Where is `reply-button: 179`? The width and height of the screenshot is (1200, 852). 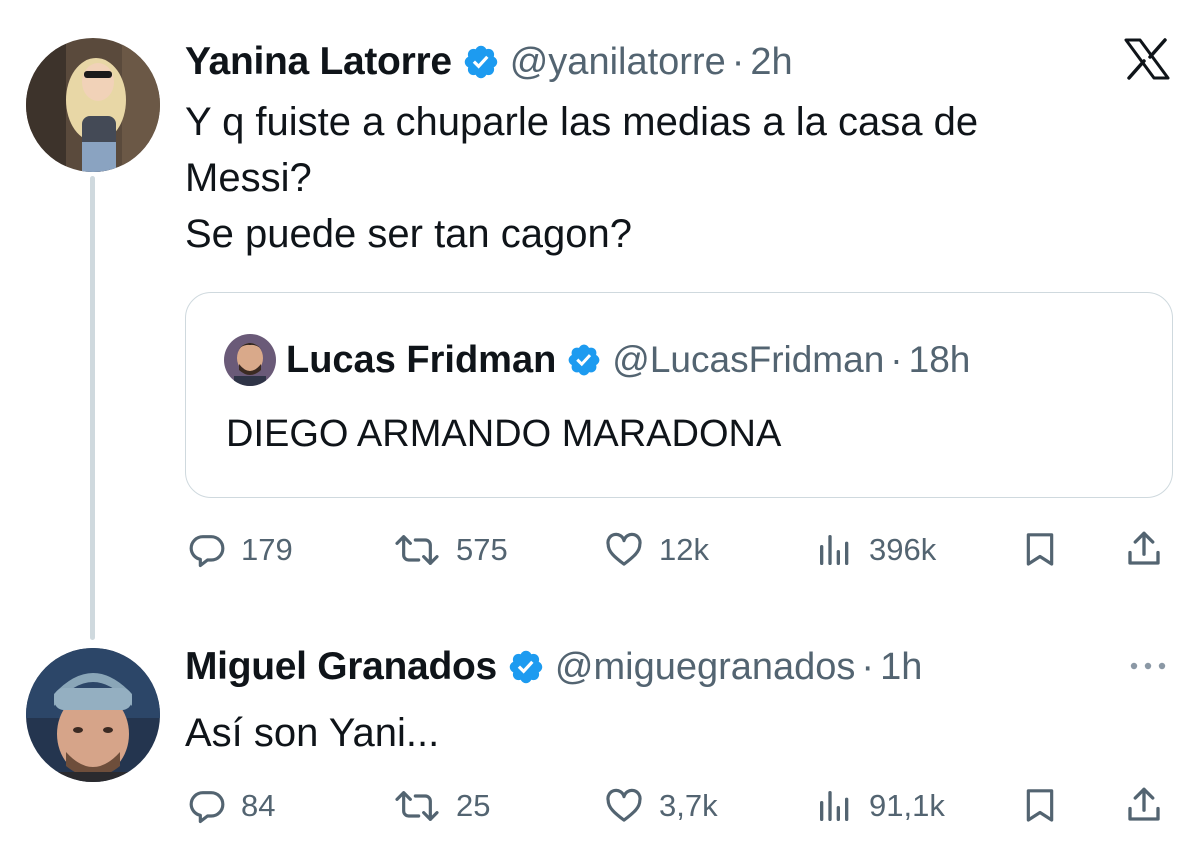
reply-button: 179 is located at coordinates (240, 550).